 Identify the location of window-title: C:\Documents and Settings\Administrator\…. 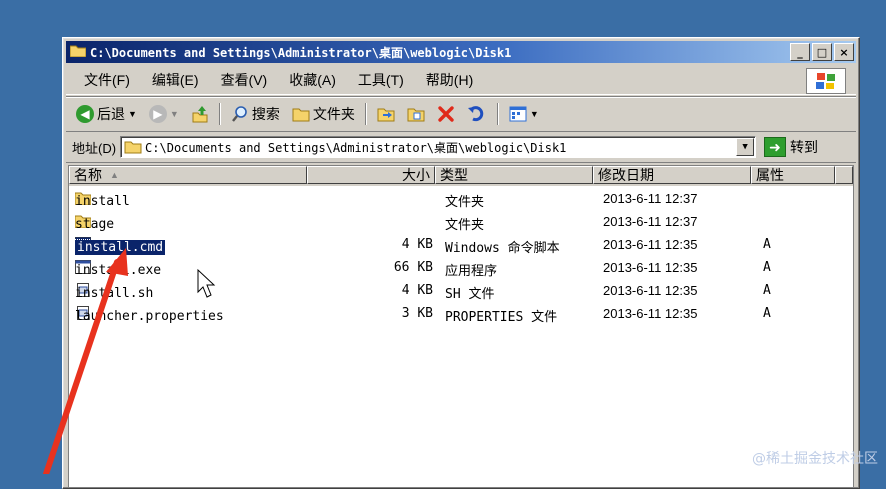
(301, 52).